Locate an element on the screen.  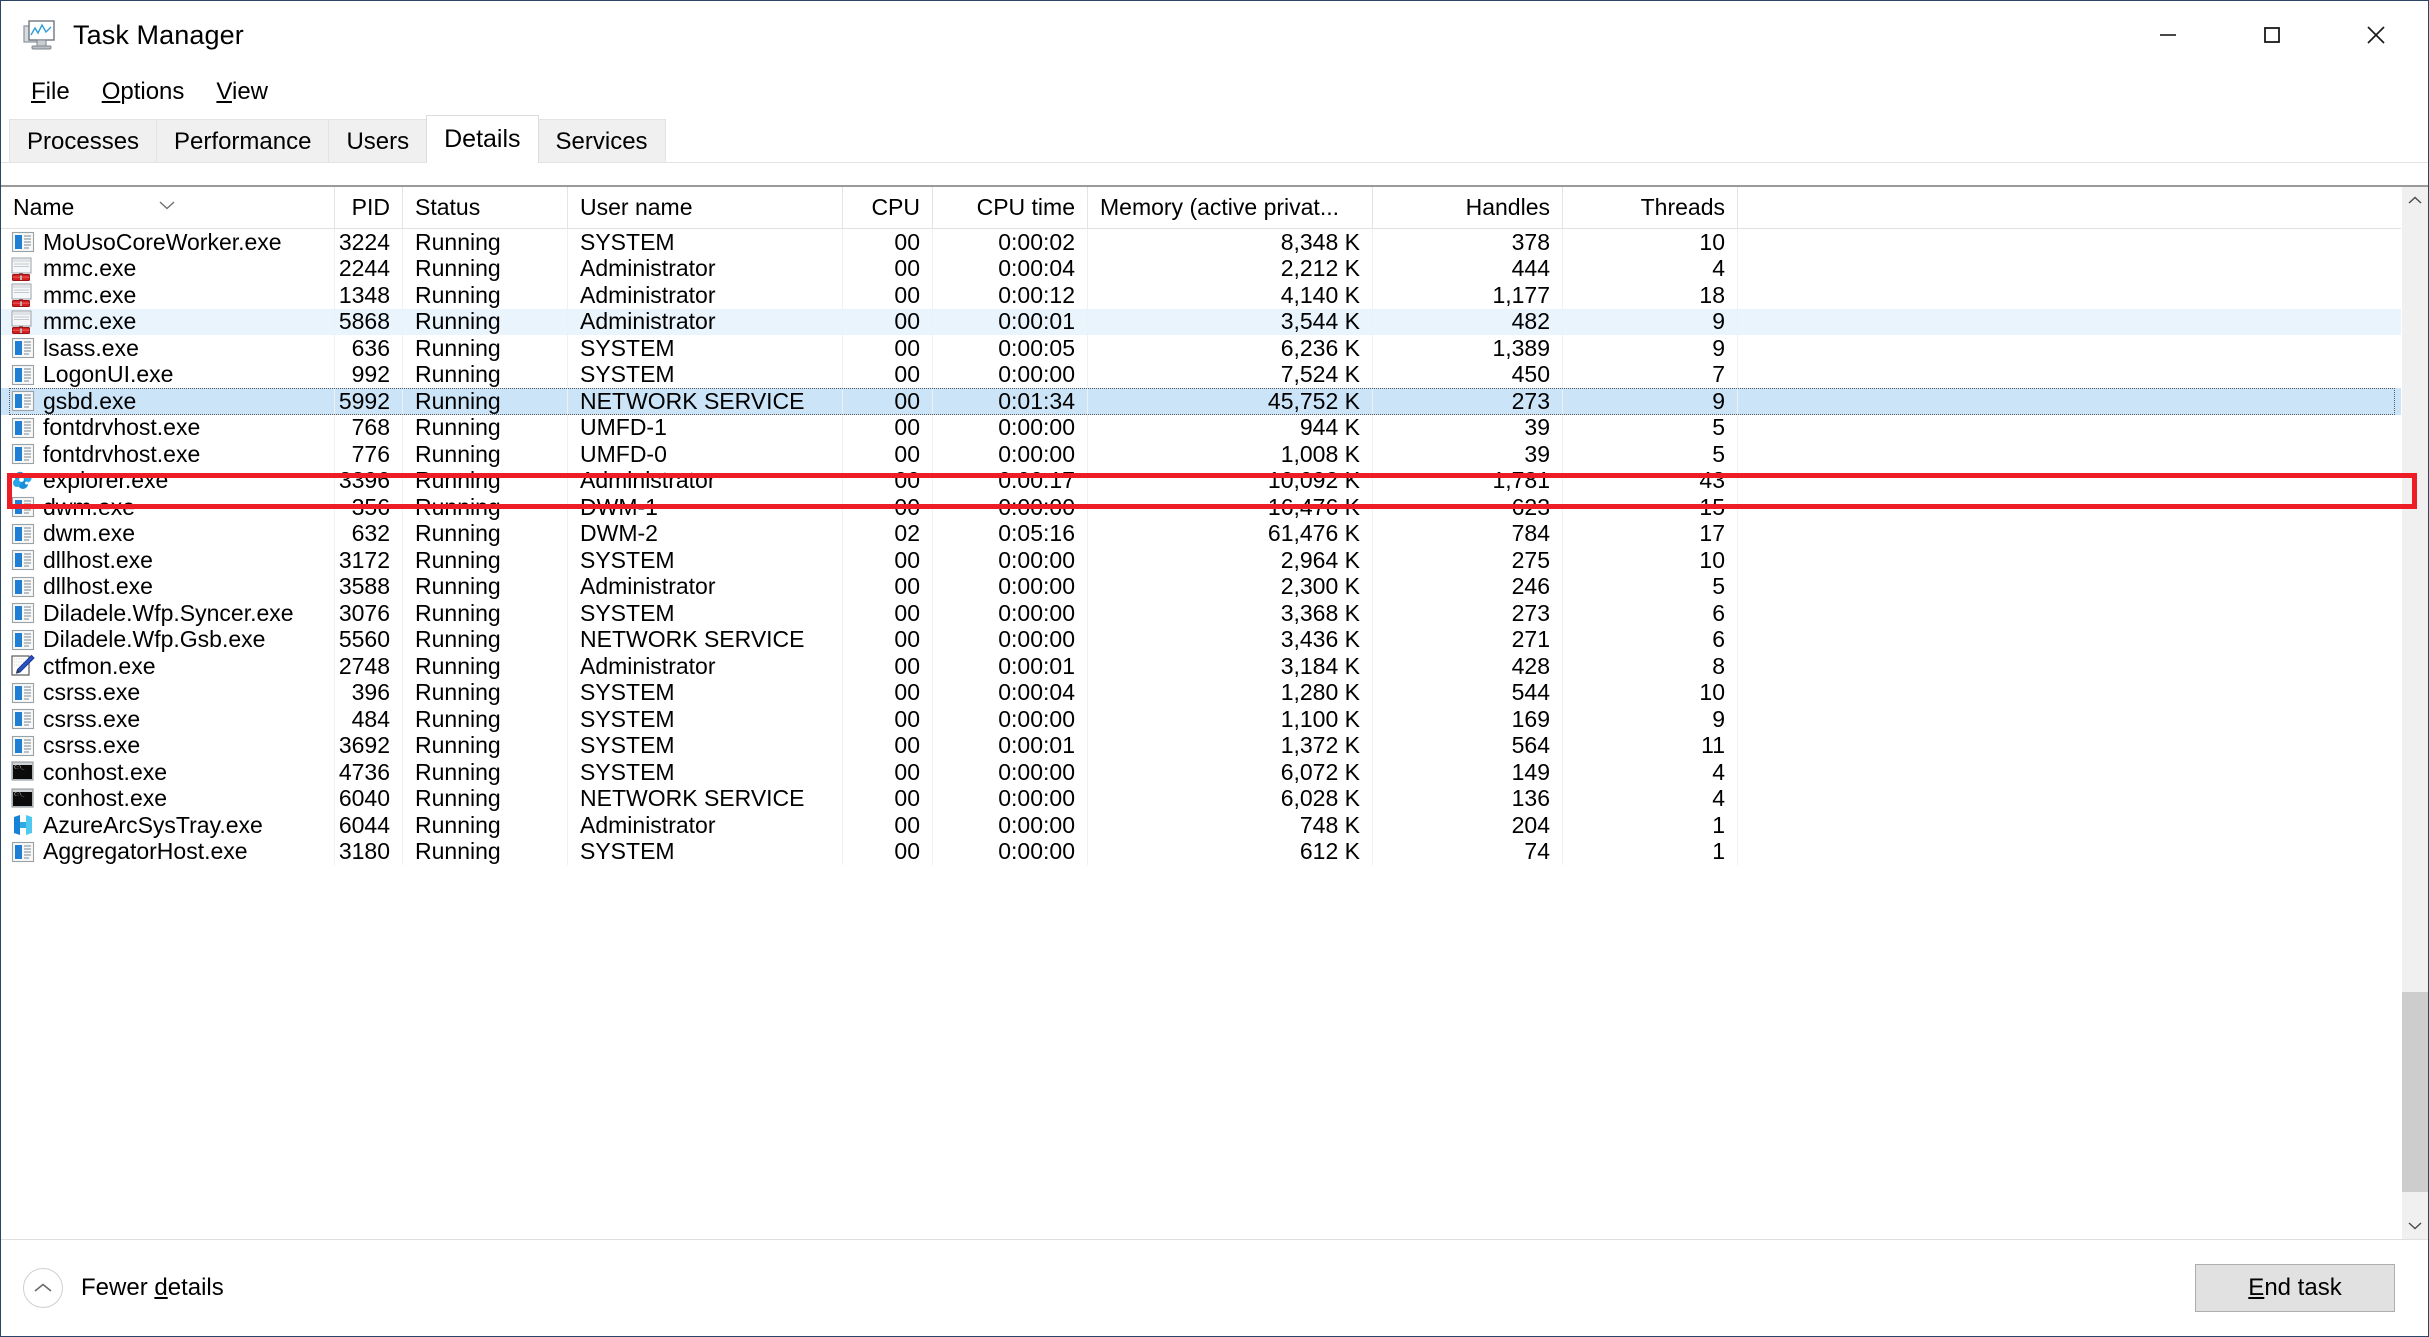
cell-cpu-time: 0:00:00 is located at coordinates (1010, 798).